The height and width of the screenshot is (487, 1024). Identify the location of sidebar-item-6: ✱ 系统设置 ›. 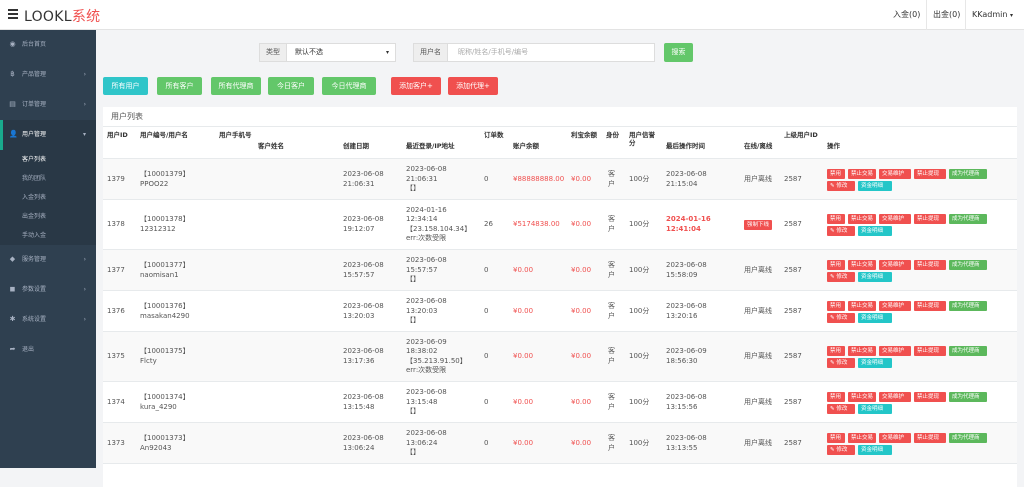
(48, 320).